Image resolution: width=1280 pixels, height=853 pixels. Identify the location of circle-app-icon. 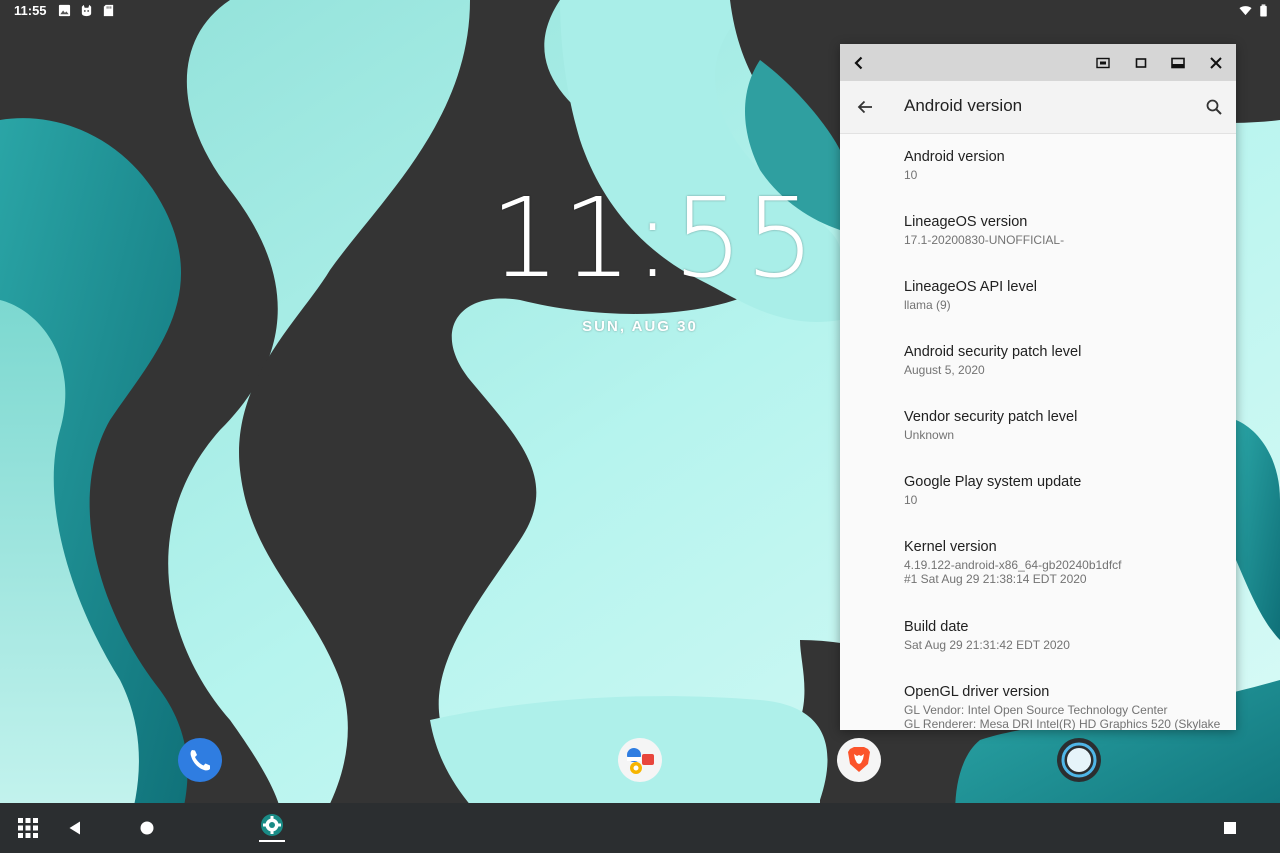
(1079, 760).